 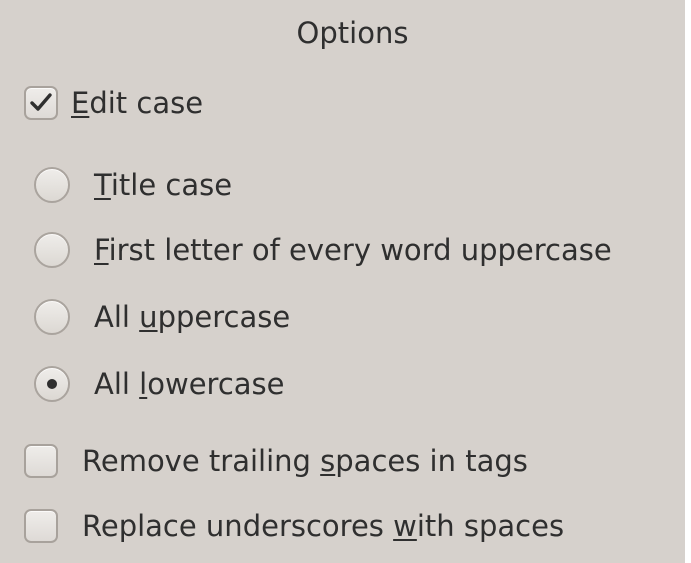 I want to click on radio-title-case-button, so click(x=52, y=185).